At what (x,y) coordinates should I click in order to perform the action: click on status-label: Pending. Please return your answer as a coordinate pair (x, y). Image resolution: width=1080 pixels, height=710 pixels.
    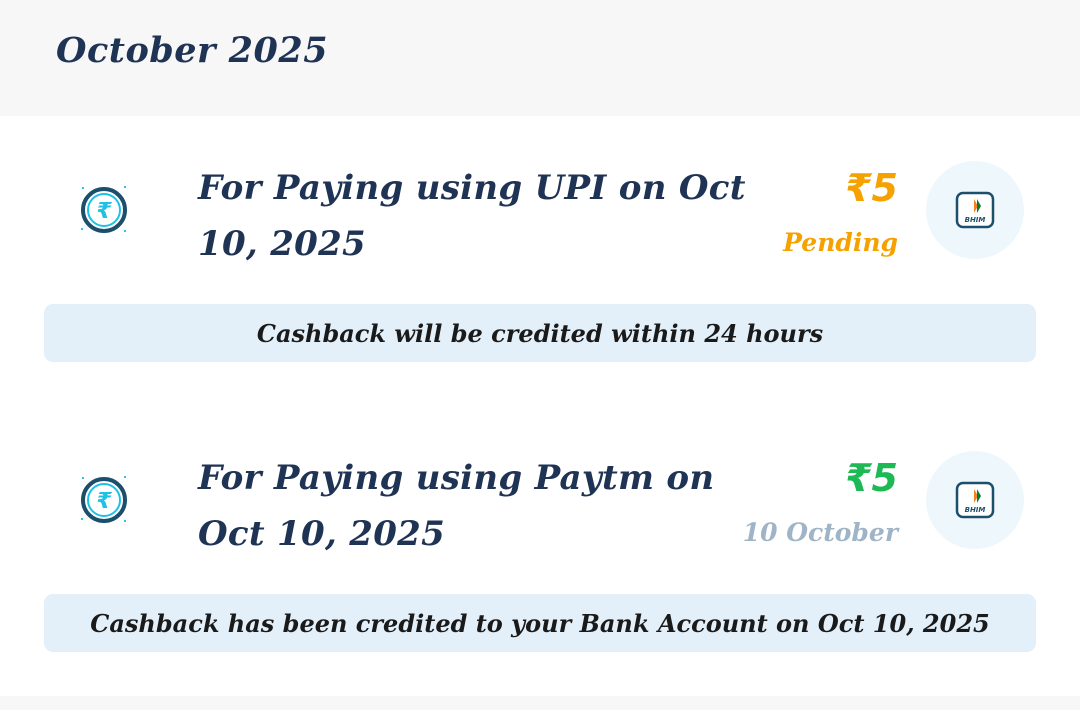
    Looking at the image, I should click on (840, 242).